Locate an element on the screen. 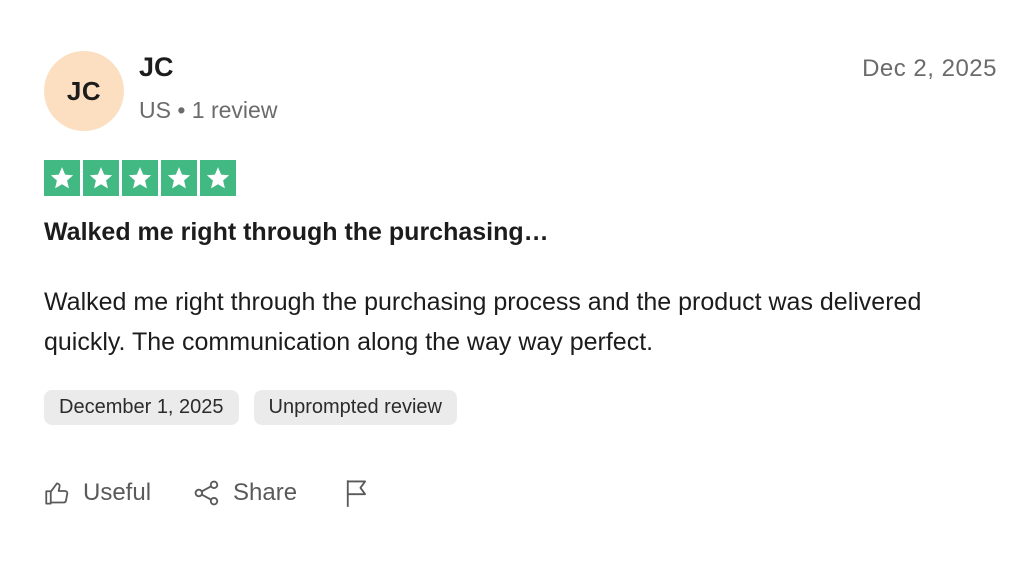 This screenshot has width=1024, height=581. share-button: Share is located at coordinates (245, 493).